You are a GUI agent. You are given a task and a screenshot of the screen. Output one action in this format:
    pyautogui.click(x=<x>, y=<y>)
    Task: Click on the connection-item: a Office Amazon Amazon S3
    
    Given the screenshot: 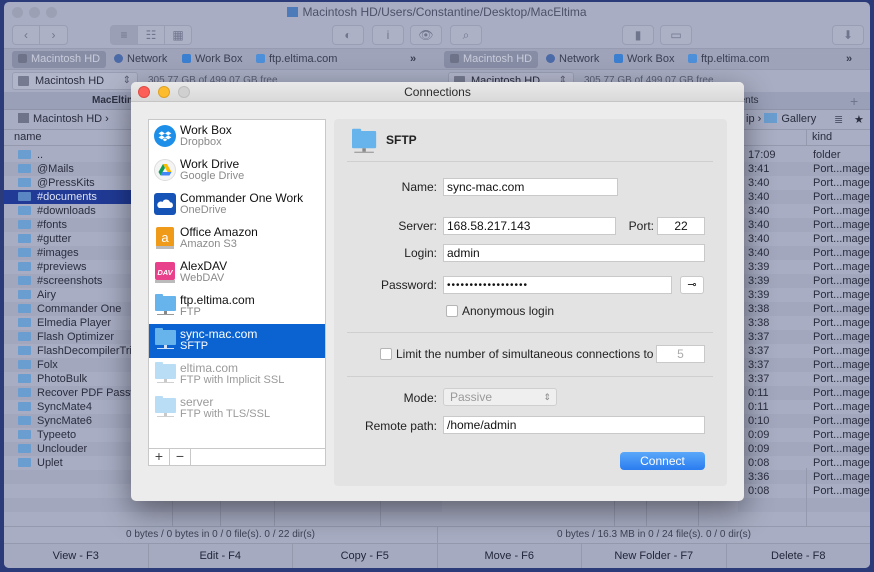 What is the action you would take?
    pyautogui.click(x=237, y=239)
    